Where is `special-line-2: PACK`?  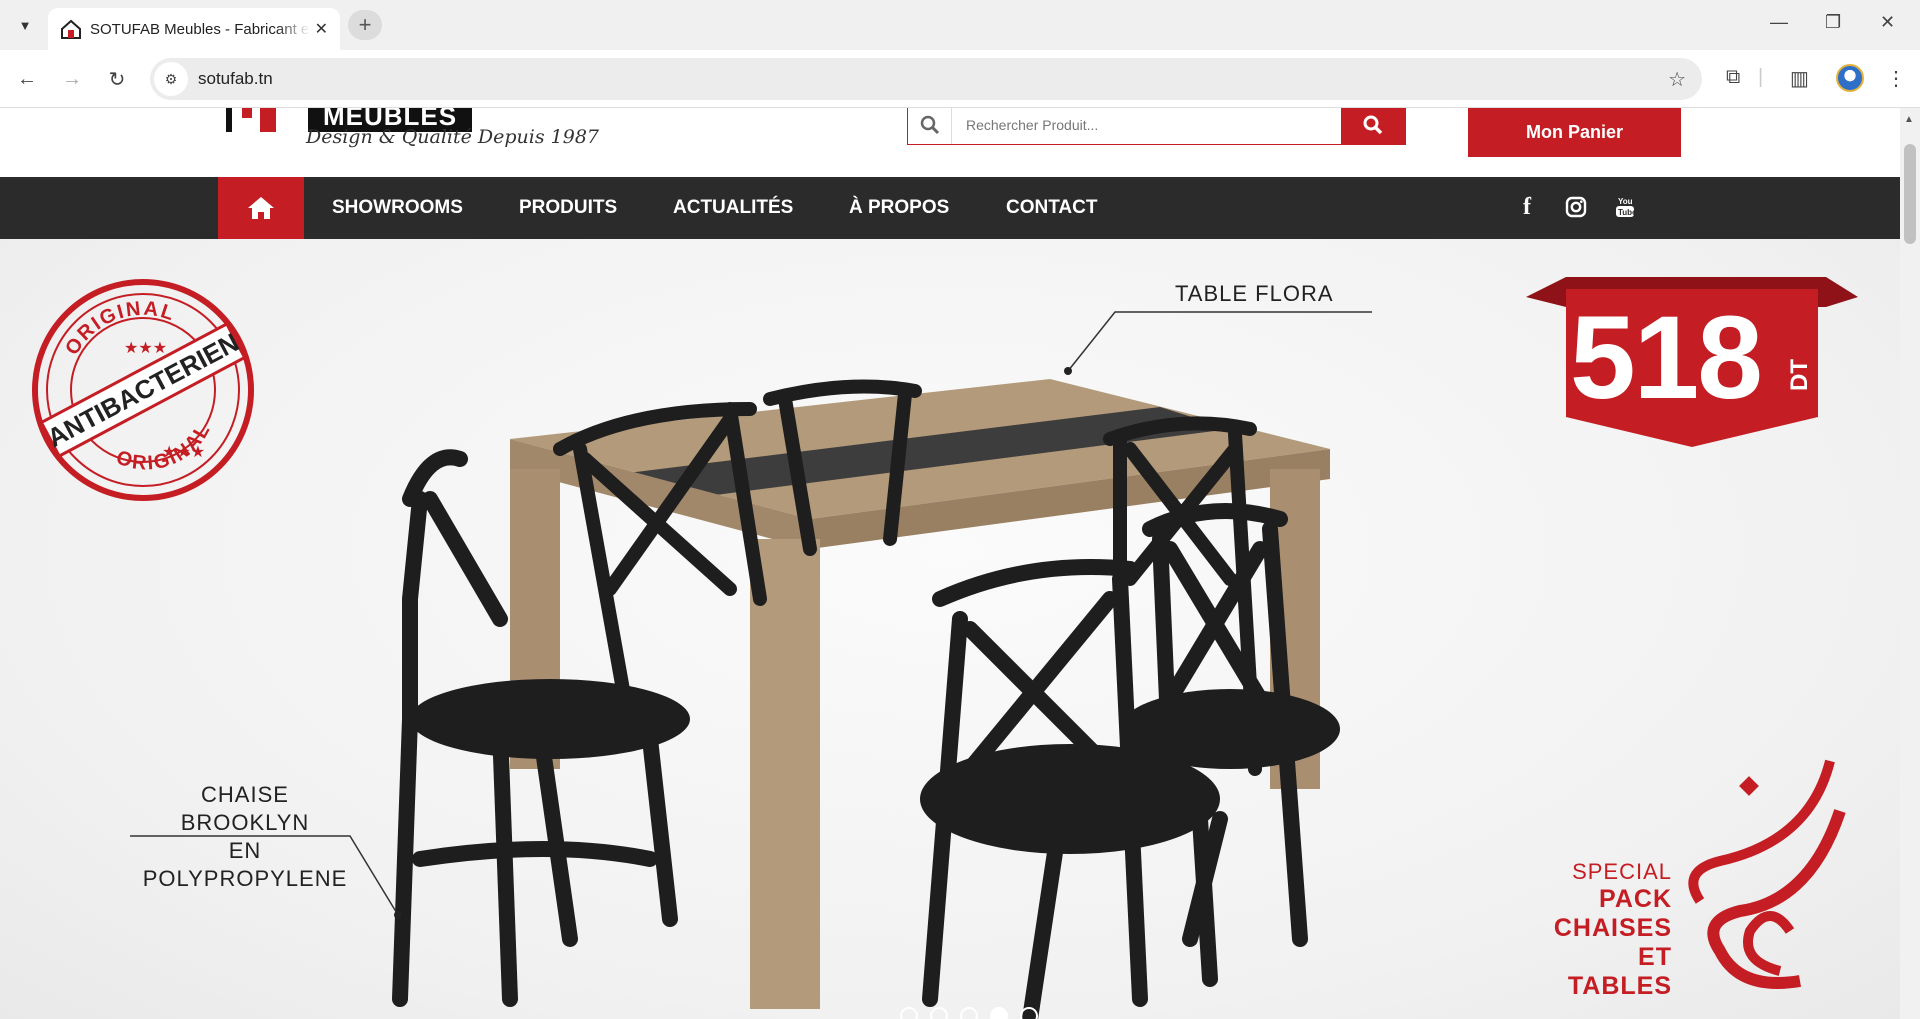 special-line-2: PACK is located at coordinates (1635, 899).